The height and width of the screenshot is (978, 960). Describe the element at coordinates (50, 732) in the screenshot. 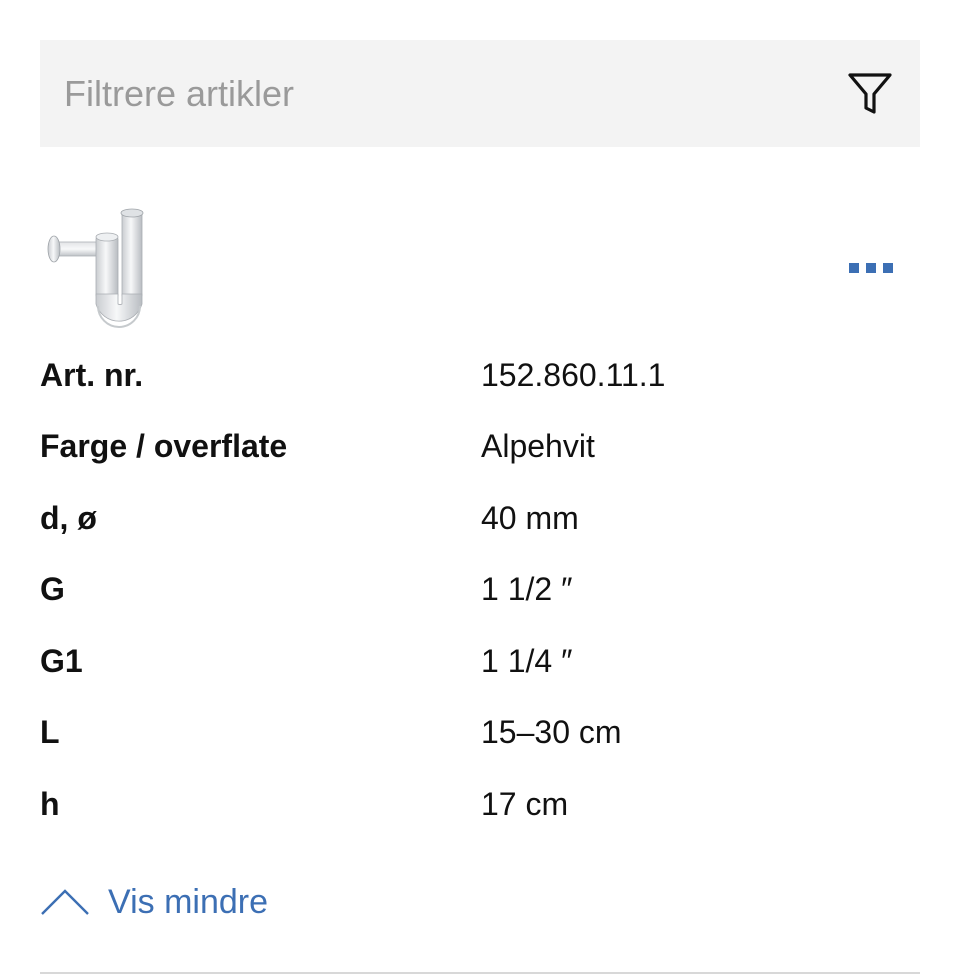

I see `spec-label: L` at that location.